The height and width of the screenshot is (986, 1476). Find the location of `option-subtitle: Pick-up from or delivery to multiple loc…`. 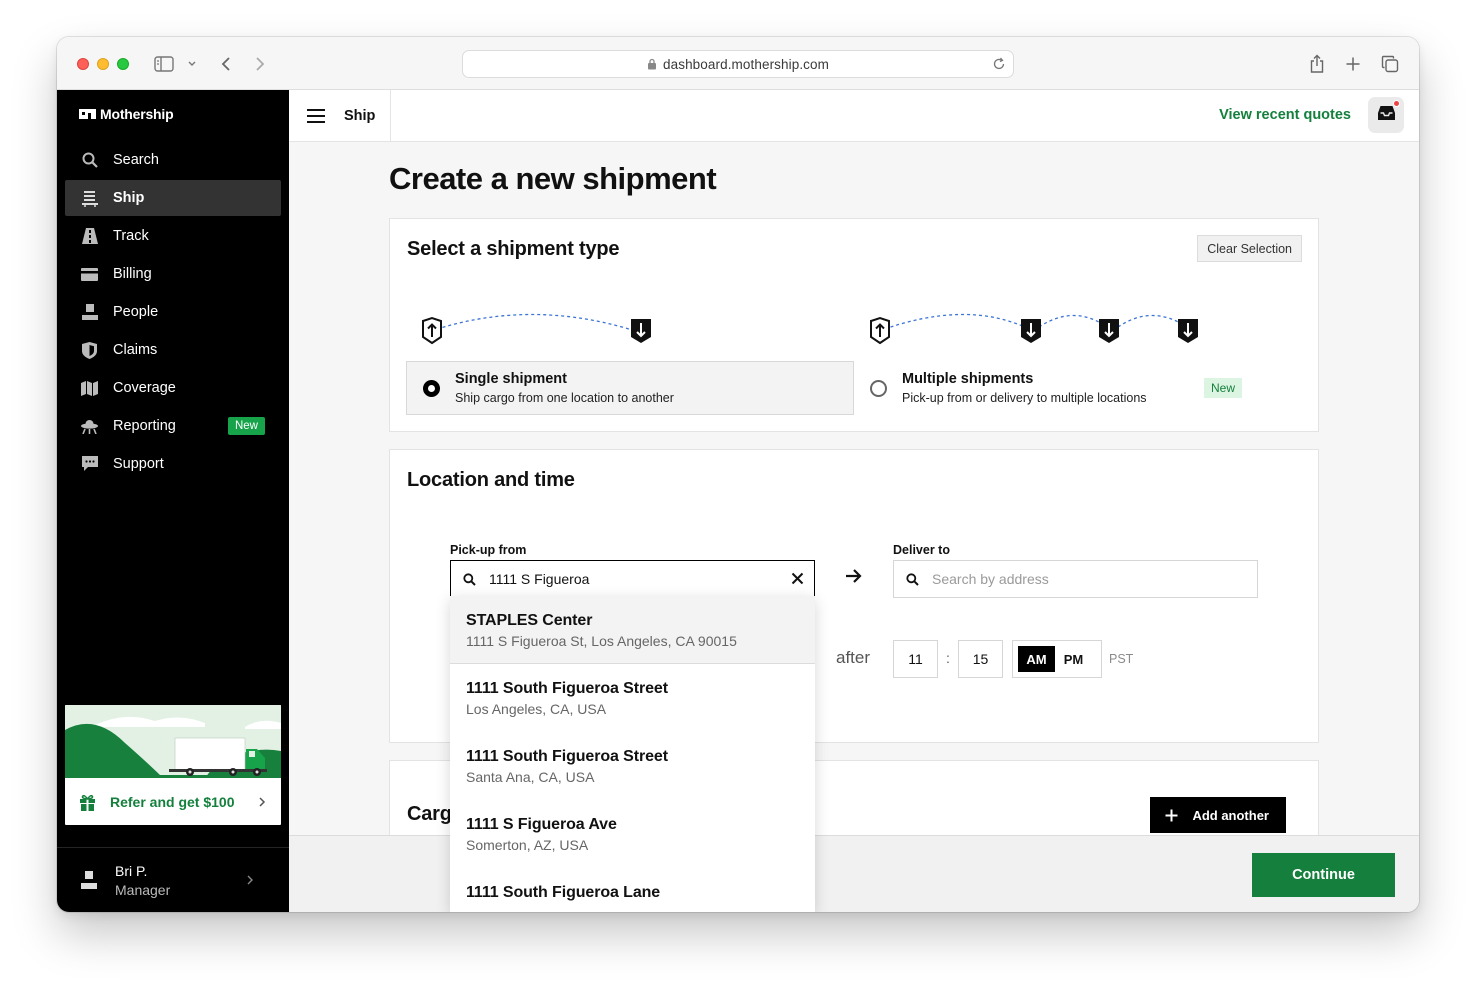

option-subtitle: Pick-up from or delivery to multiple loc… is located at coordinates (1024, 398).